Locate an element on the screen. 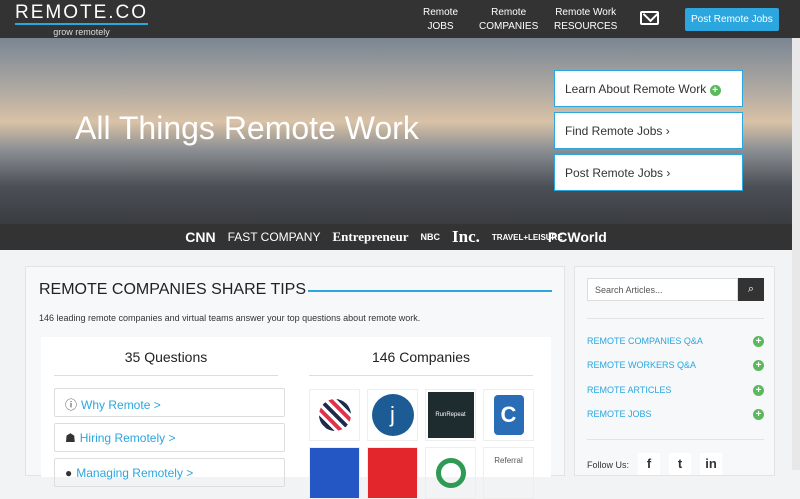 This screenshot has width=800, height=499. search-button: ⌕ is located at coordinates (751, 289).